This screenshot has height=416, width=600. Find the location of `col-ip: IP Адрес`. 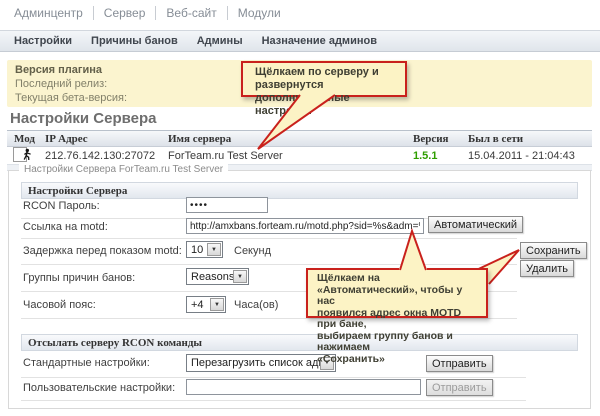

col-ip: IP Адрес is located at coordinates (66, 138).